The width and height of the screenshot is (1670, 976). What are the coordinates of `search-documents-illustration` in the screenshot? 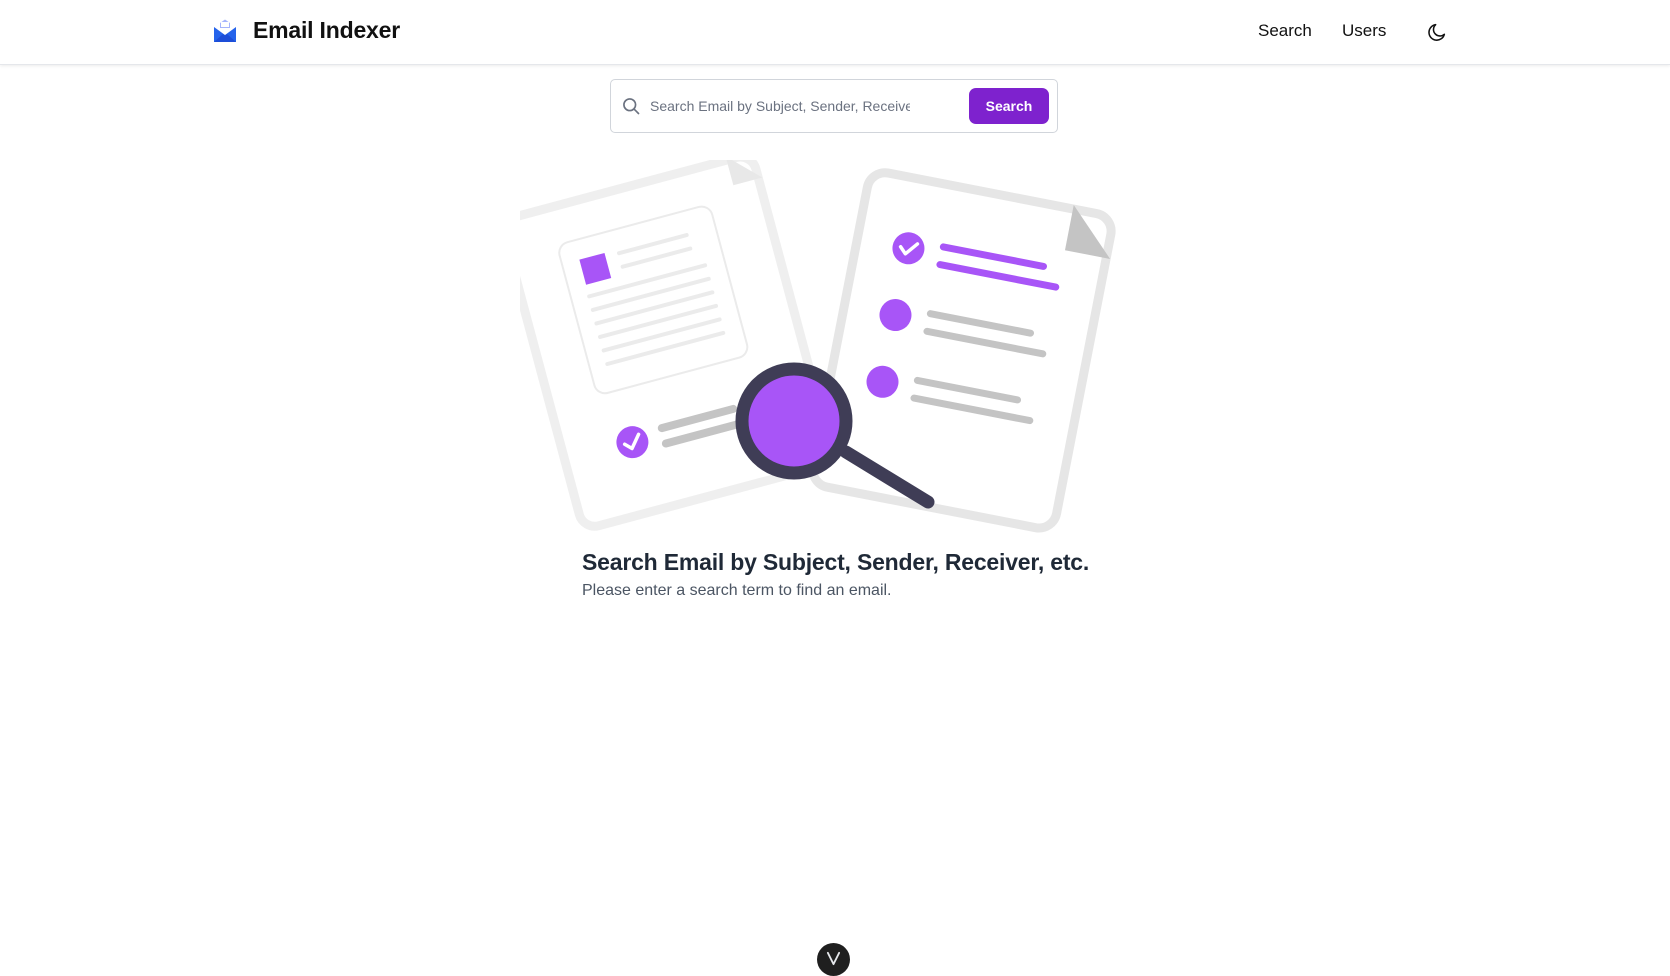 It's located at (818, 346).